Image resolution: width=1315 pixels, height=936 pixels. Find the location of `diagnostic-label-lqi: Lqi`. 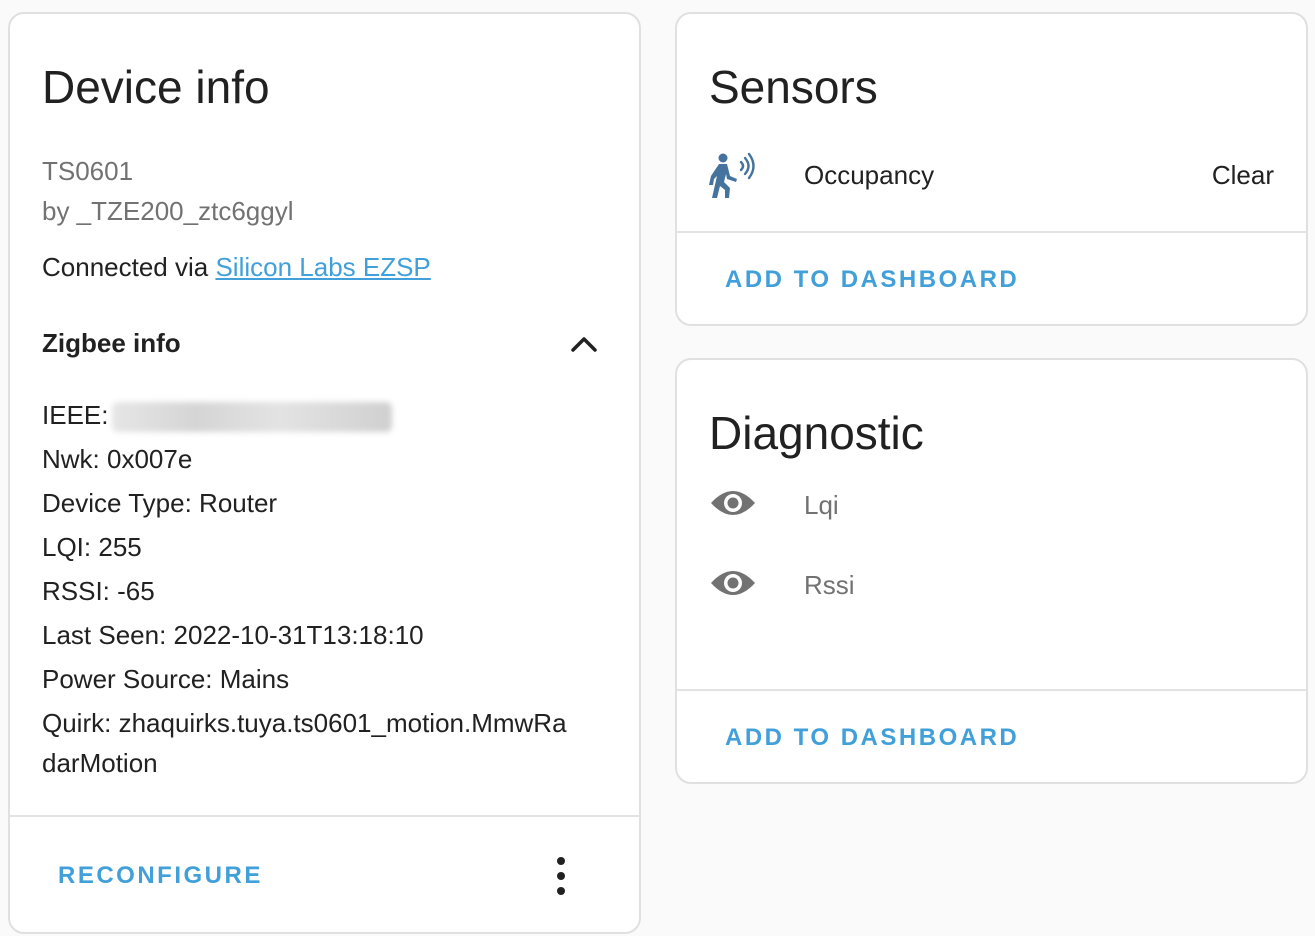

diagnostic-label-lqi: Lqi is located at coordinates (821, 505).